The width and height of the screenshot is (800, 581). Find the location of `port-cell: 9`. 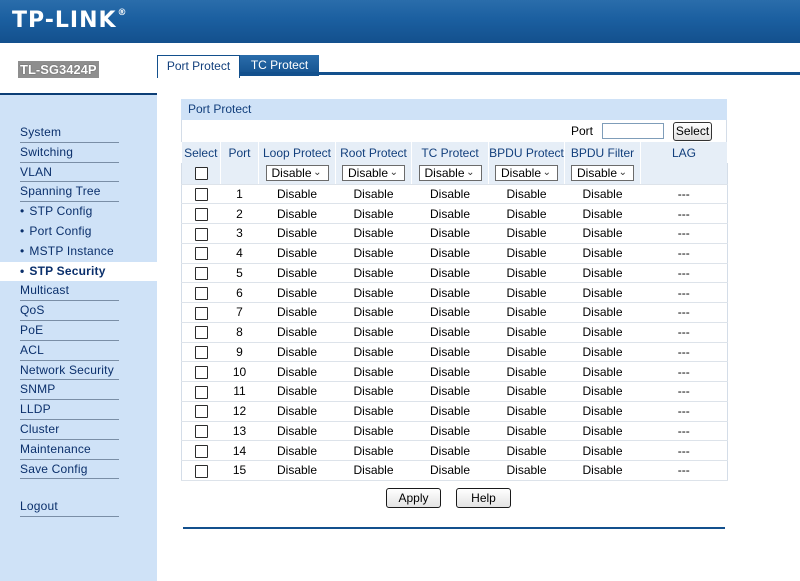

port-cell: 9 is located at coordinates (239, 352).